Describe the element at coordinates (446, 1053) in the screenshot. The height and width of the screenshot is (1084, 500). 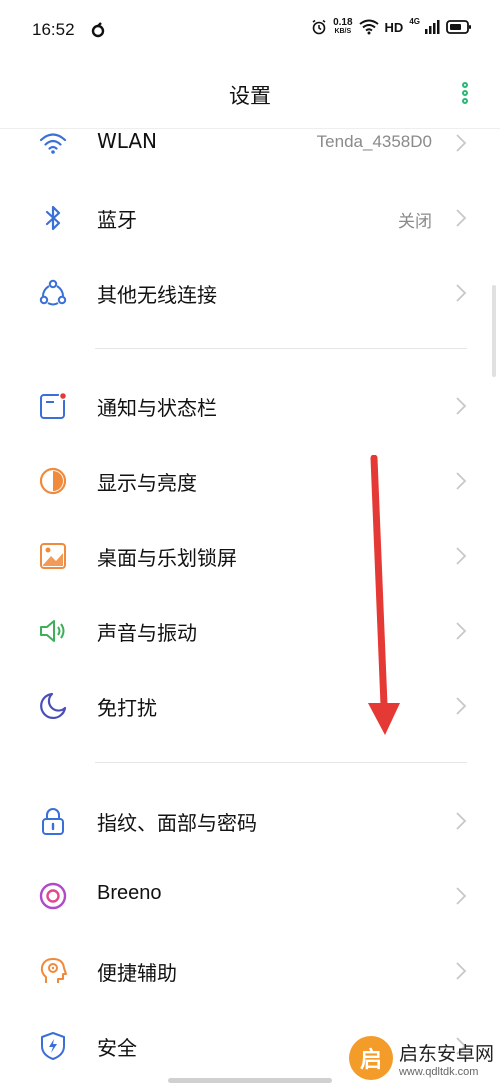
I see `watermark-title: 启东安卓网` at that location.